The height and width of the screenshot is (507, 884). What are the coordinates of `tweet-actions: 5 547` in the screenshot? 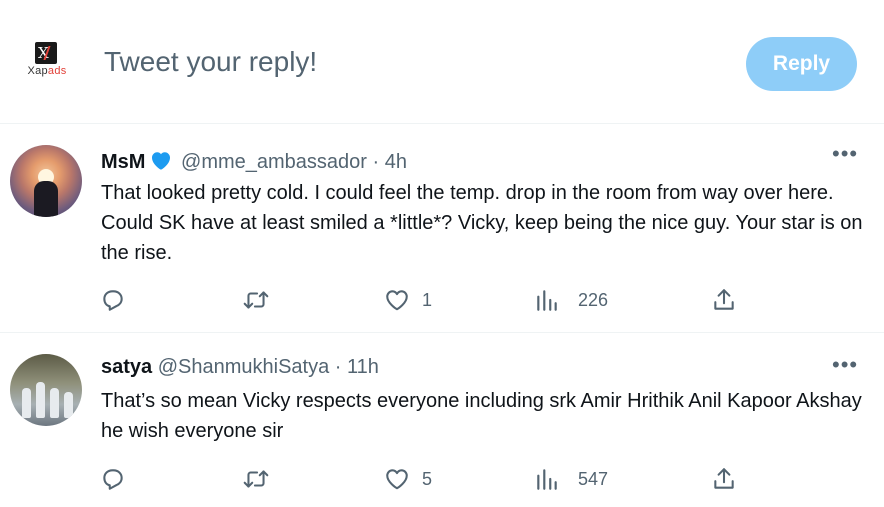 It's located at (425, 479).